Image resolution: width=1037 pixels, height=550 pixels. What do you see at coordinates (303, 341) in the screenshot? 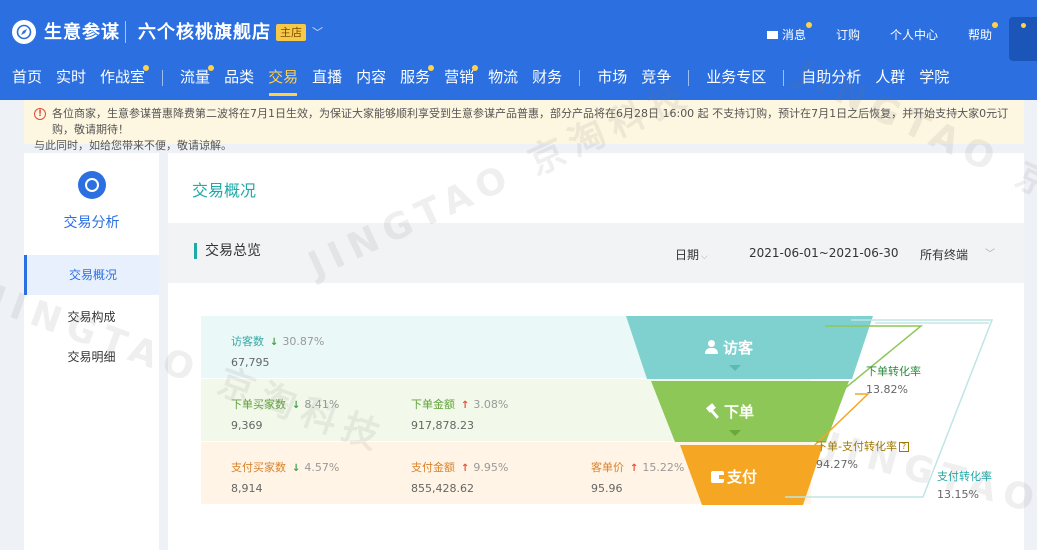
I see `metric-change: 30.87%` at bounding box center [303, 341].